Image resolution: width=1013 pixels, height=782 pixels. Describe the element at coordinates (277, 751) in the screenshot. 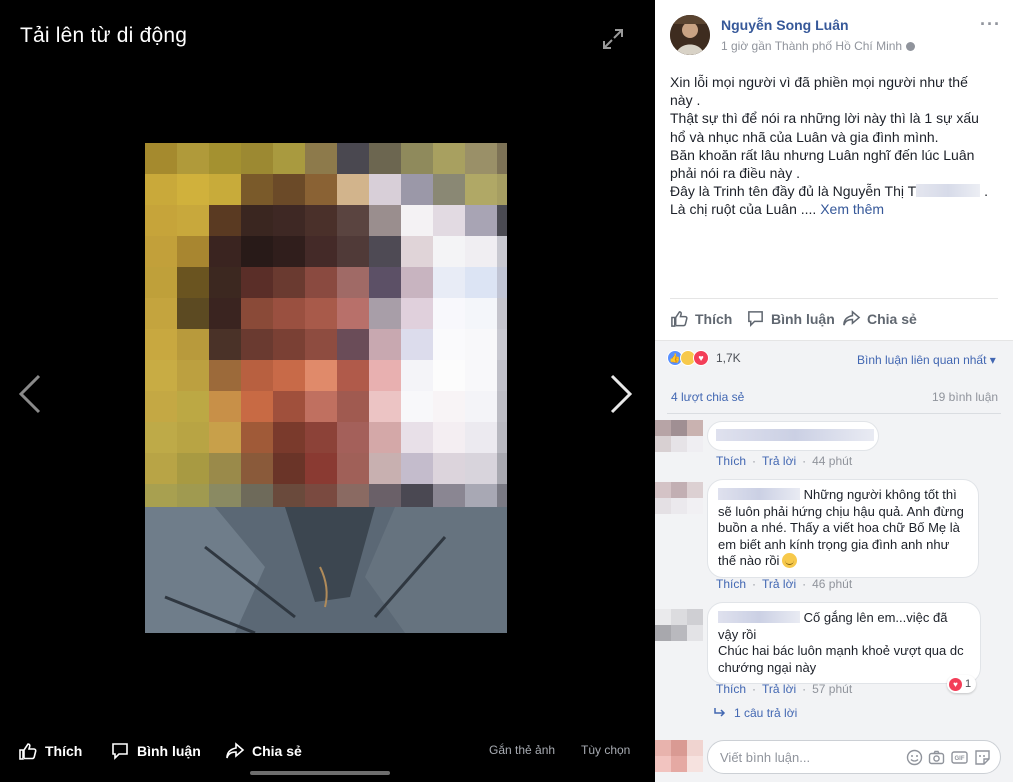

I see `viewer-share-label: Chia sẻ` at that location.